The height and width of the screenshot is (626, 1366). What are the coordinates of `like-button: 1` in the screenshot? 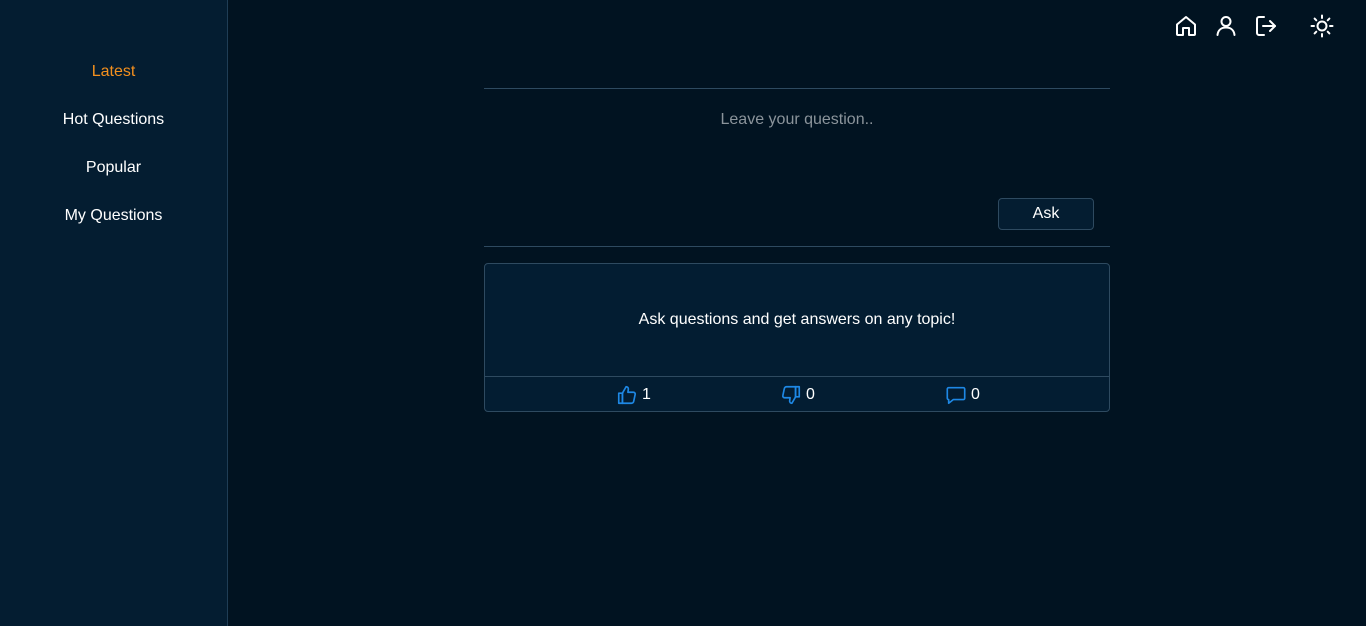 It's located at (633, 395).